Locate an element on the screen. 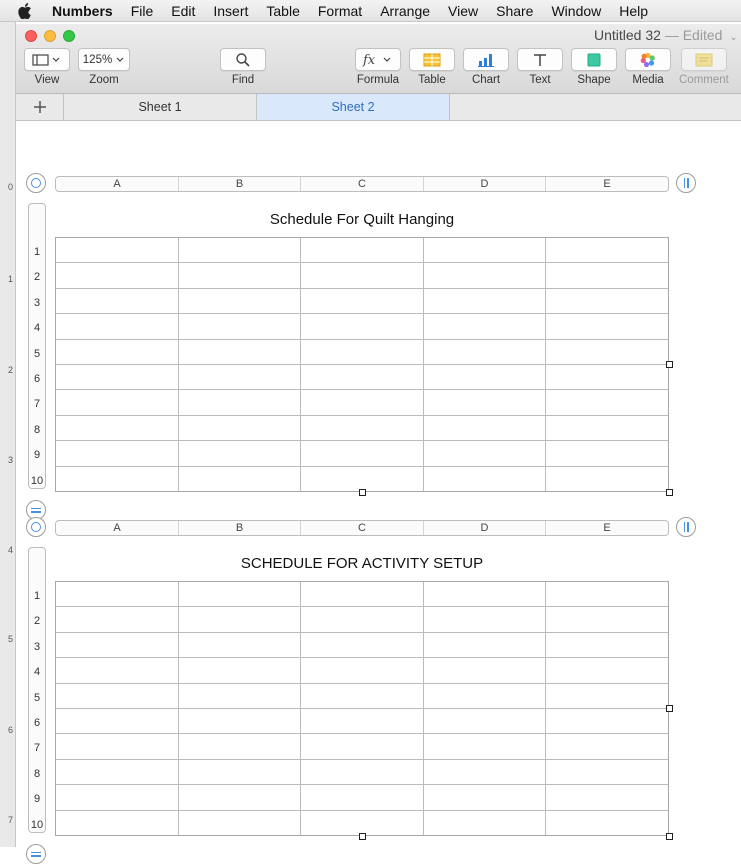 Image resolution: width=741 pixels, height=864 pixels. row-header-bar: 1 2 3 4 5 6 7 8 9 10 is located at coordinates (37, 690).